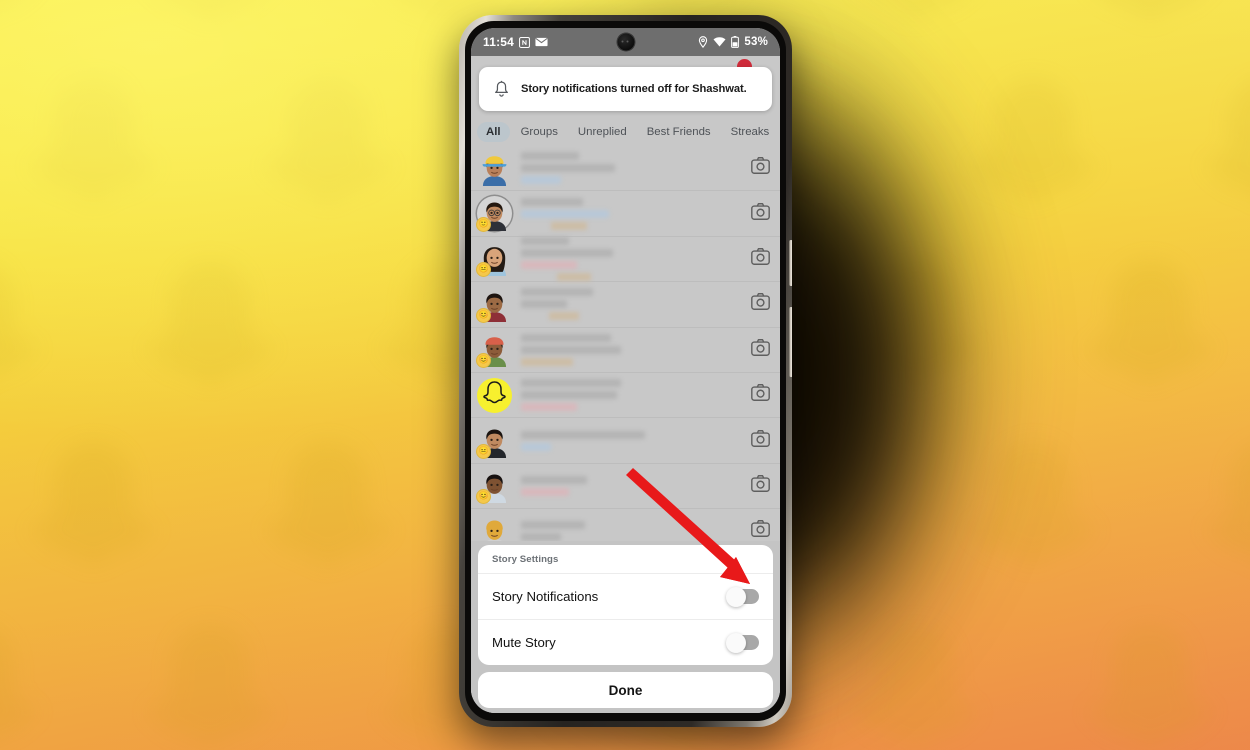 This screenshot has height=750, width=1250. I want to click on tab-streaks: Streaks, so click(750, 132).